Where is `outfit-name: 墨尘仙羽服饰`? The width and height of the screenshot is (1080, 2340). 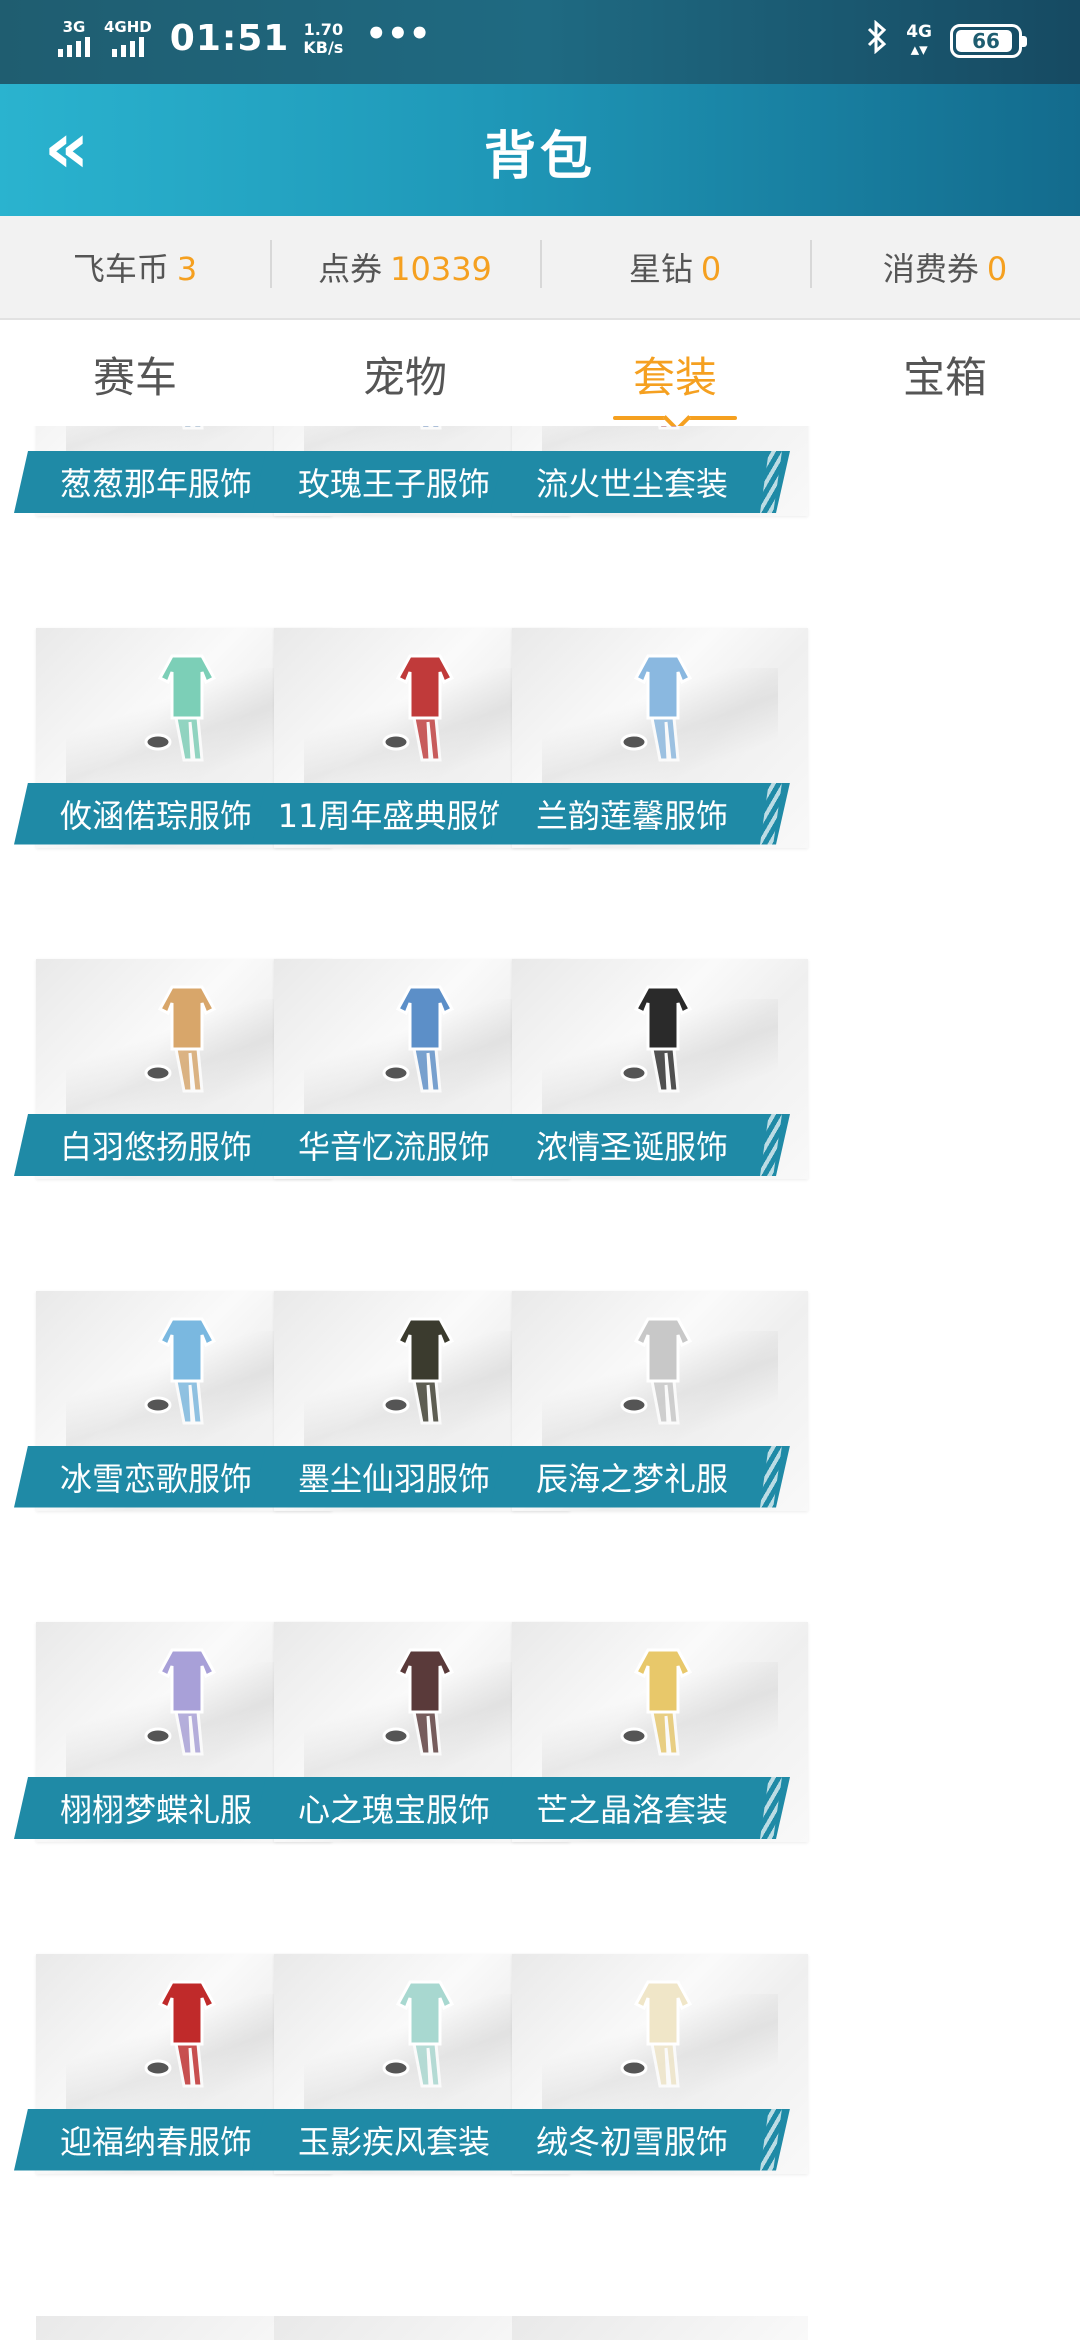 outfit-name: 墨尘仙羽服饰 is located at coordinates (393, 1478).